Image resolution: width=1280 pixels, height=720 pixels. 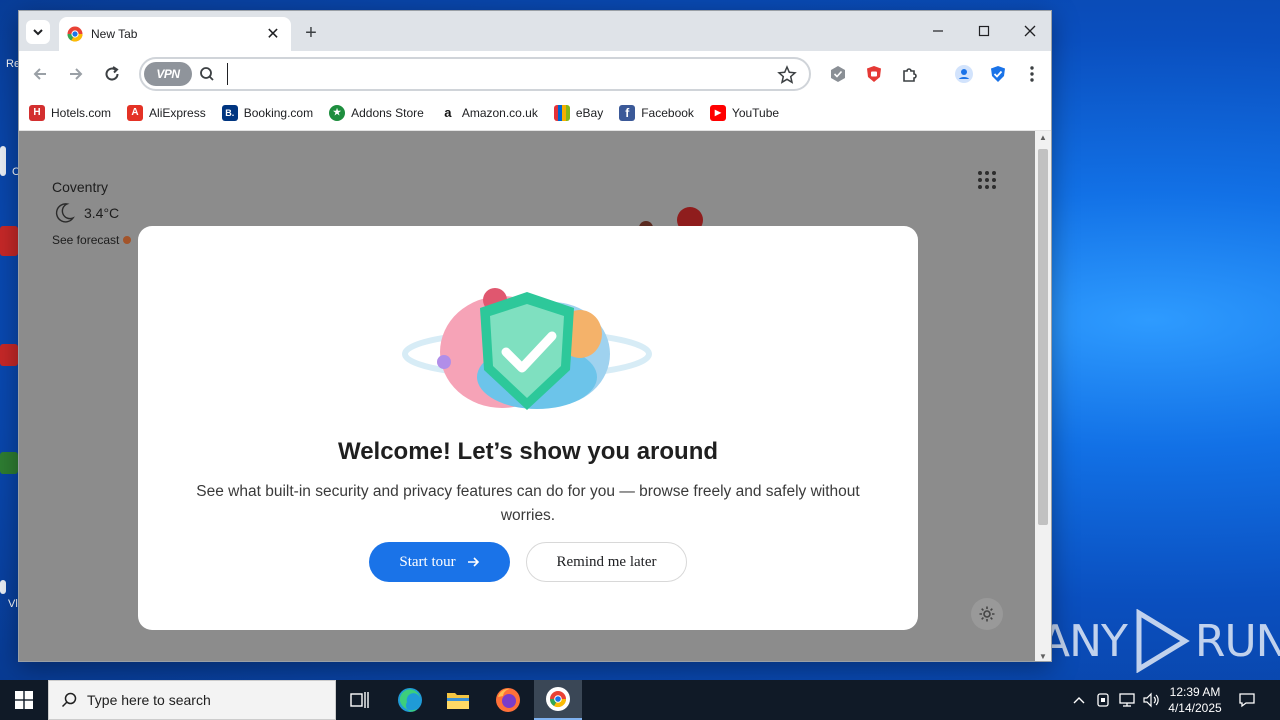 I want to click on vertical-scrollbar: ▲ ▼, so click(x=1043, y=396).